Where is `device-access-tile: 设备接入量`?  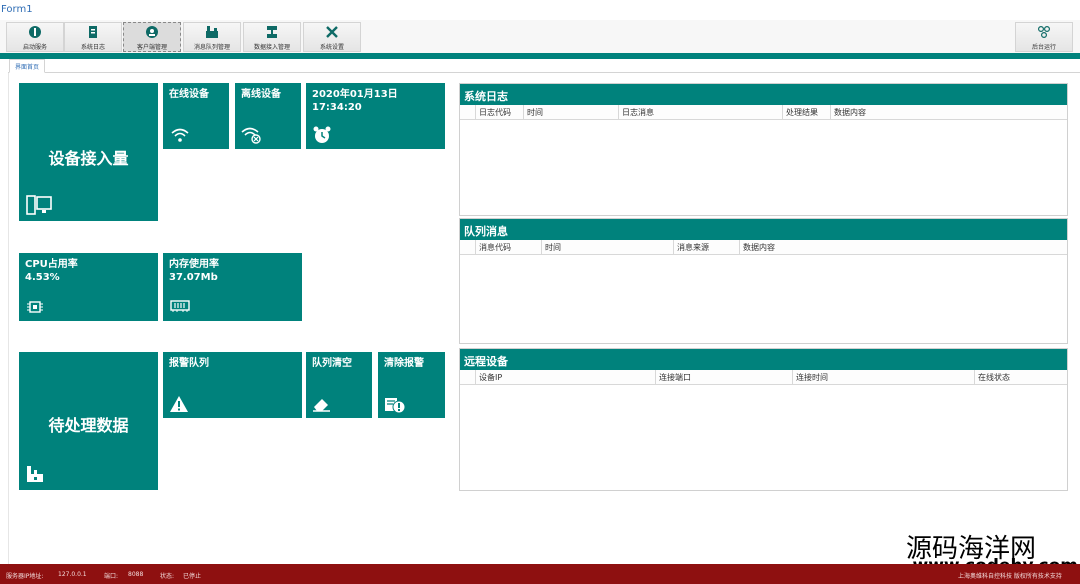
device-access-tile: 设备接入量 is located at coordinates (88, 152).